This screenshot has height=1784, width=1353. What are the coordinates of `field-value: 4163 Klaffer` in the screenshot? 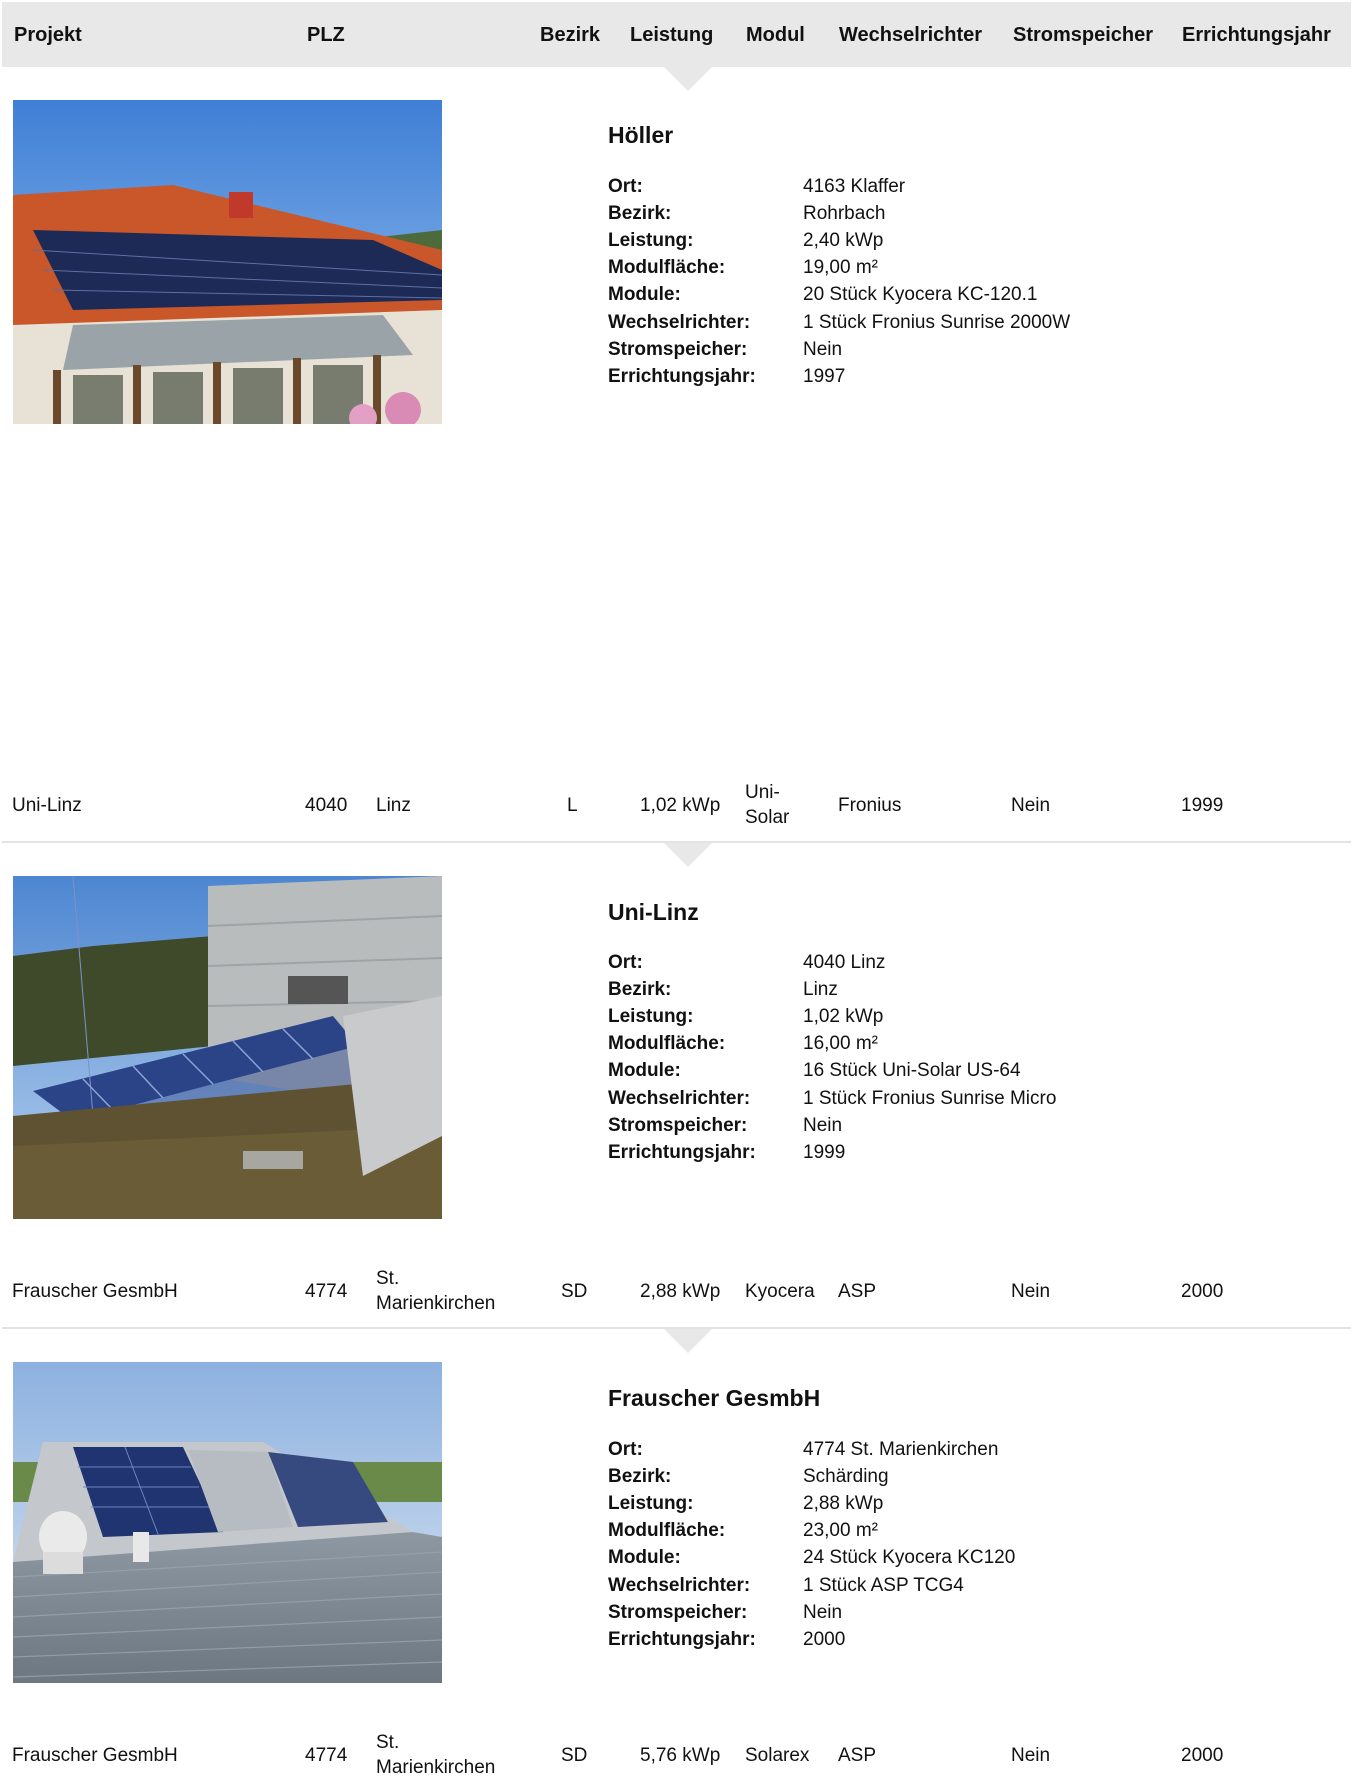 It's located at (854, 186).